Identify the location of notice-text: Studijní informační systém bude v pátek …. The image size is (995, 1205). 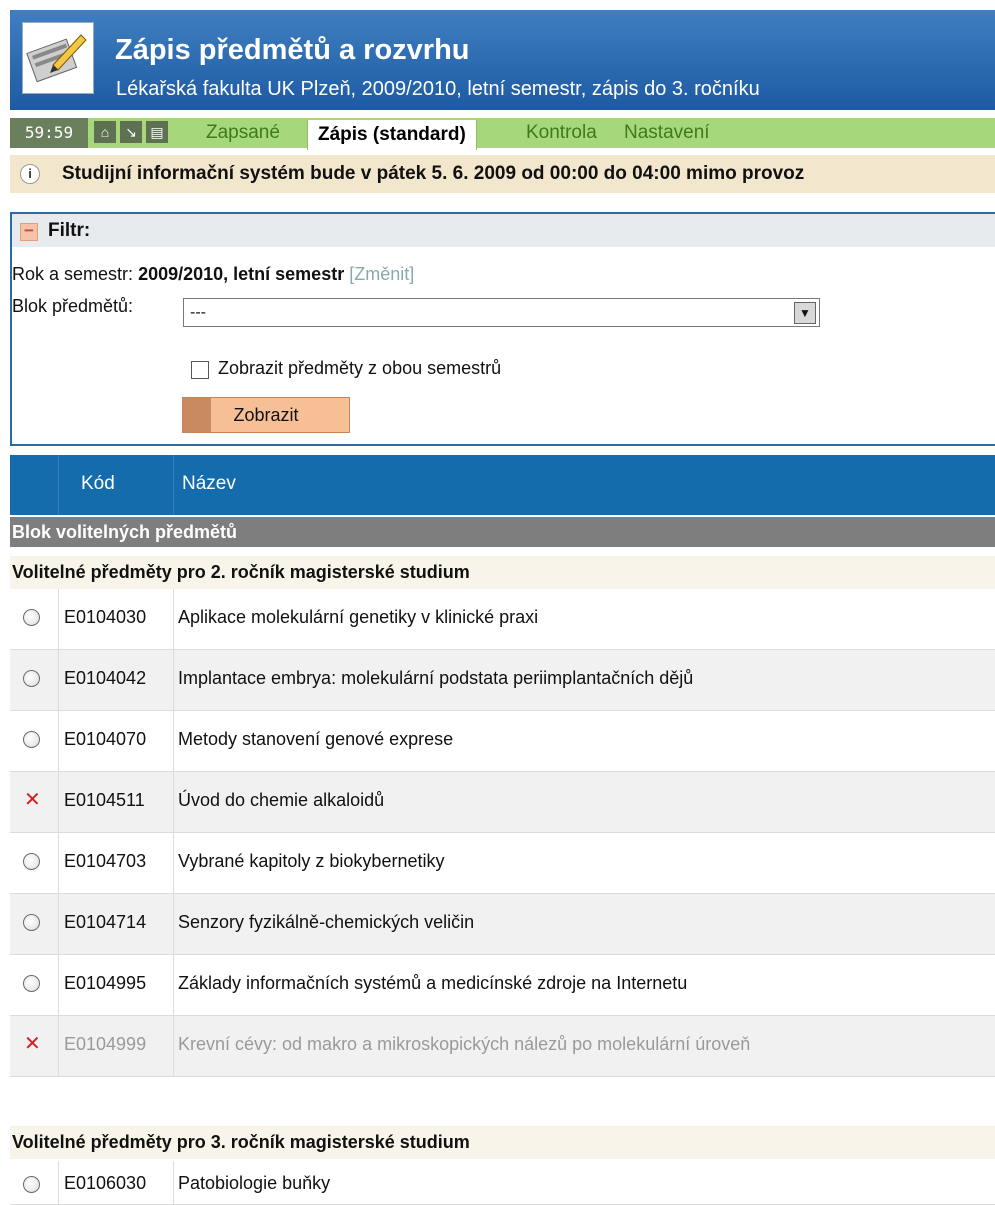
(433, 173).